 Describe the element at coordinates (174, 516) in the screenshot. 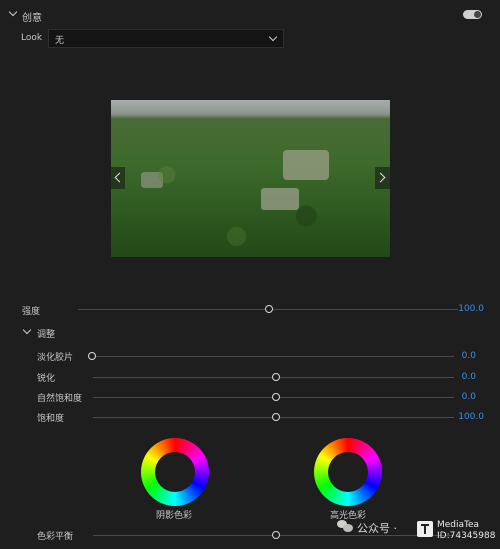

I see `shadow-color-label: 阴影色彩` at that location.